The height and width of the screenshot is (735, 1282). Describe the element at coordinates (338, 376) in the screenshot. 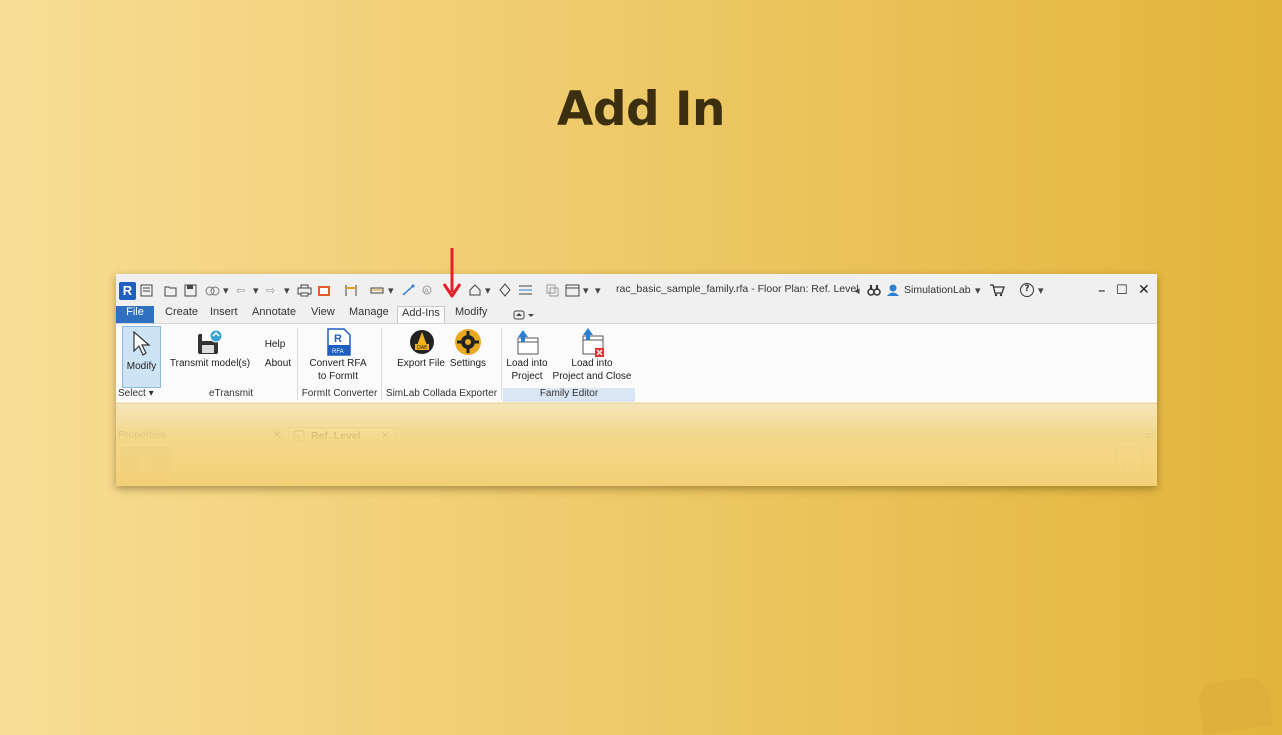

I see `convert-rfa-label-2: to FormIt` at that location.